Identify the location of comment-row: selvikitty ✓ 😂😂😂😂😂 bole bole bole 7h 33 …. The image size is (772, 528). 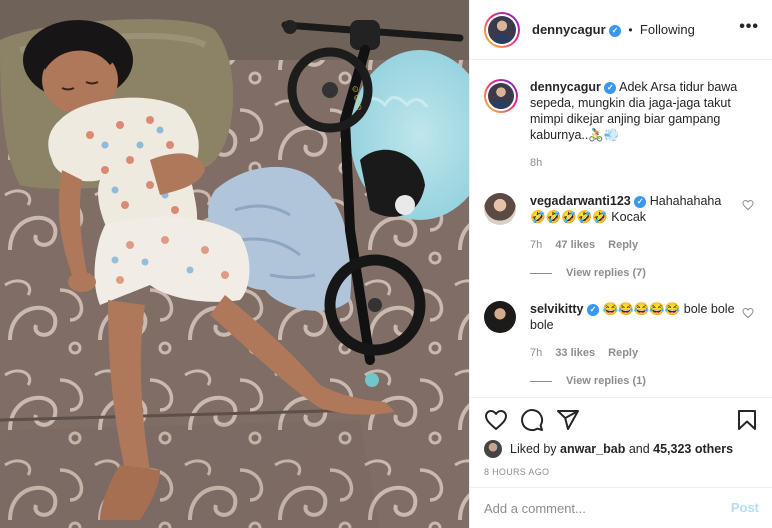
(624, 331).